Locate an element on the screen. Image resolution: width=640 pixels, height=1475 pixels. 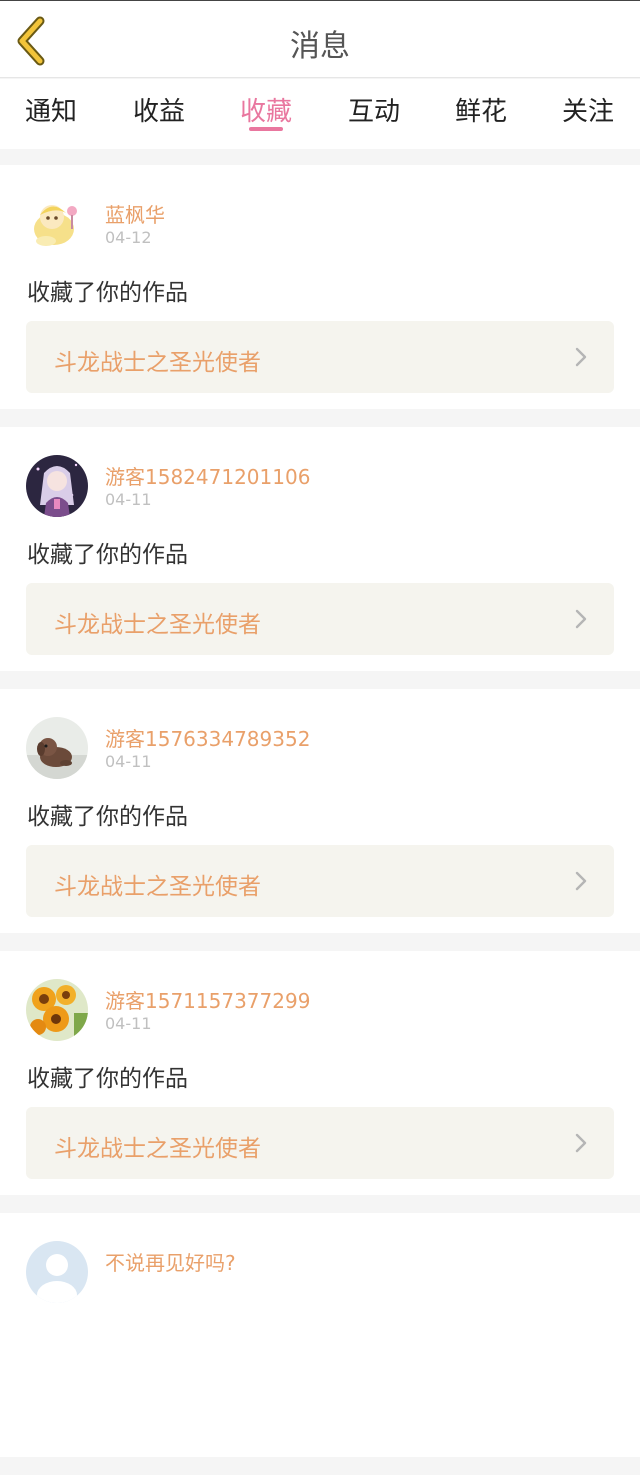
tab-favorites: 收藏 is located at coordinates (266, 109).